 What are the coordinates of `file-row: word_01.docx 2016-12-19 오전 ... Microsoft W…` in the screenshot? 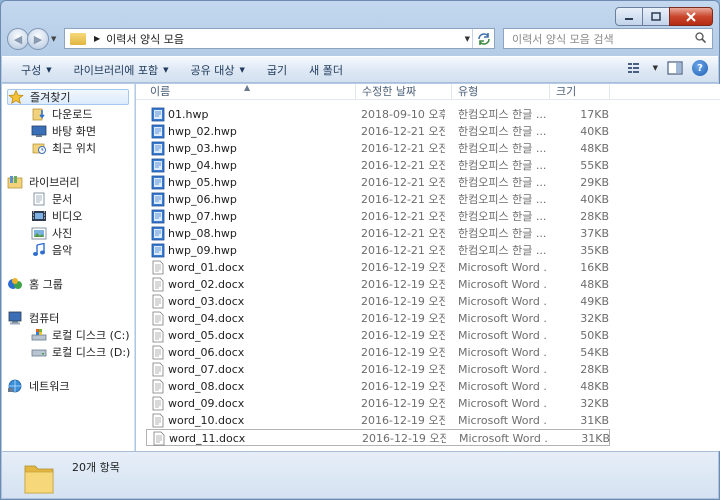 It's located at (378, 267).